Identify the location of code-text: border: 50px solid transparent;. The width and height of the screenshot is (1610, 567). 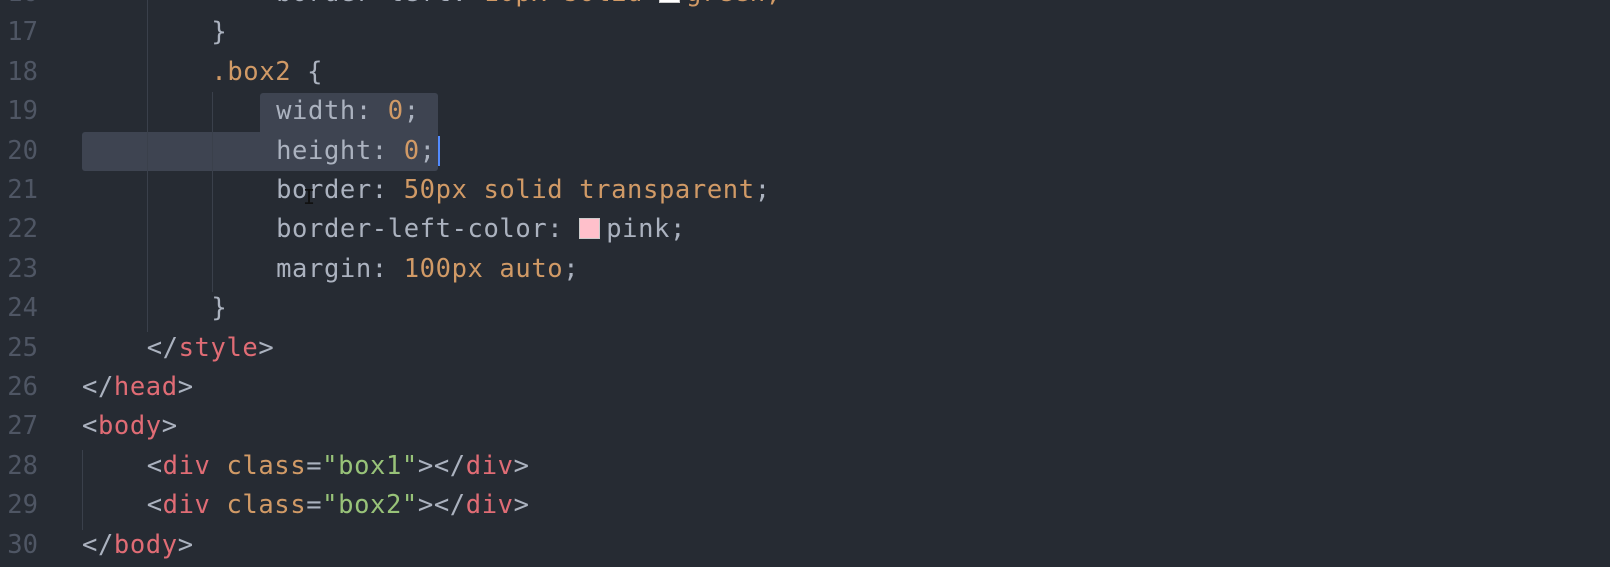
(523, 190).